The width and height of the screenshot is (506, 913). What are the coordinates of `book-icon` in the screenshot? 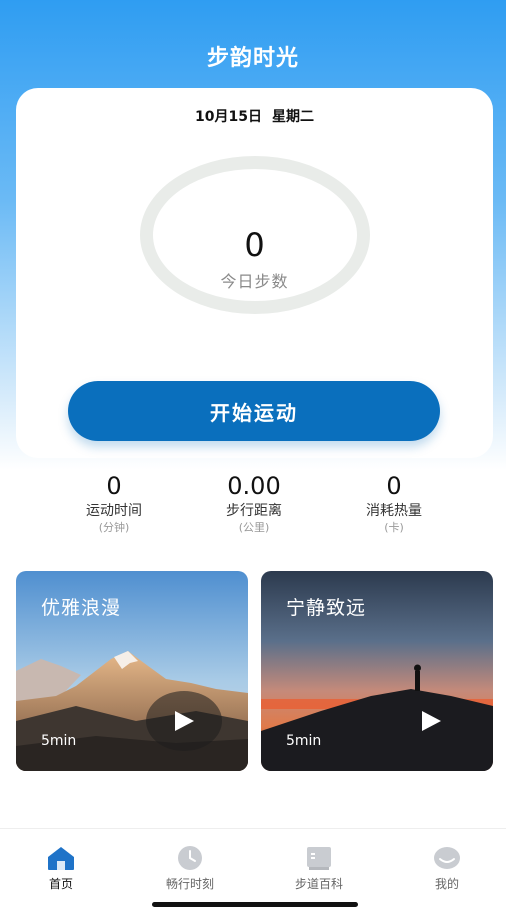 It's located at (319, 858).